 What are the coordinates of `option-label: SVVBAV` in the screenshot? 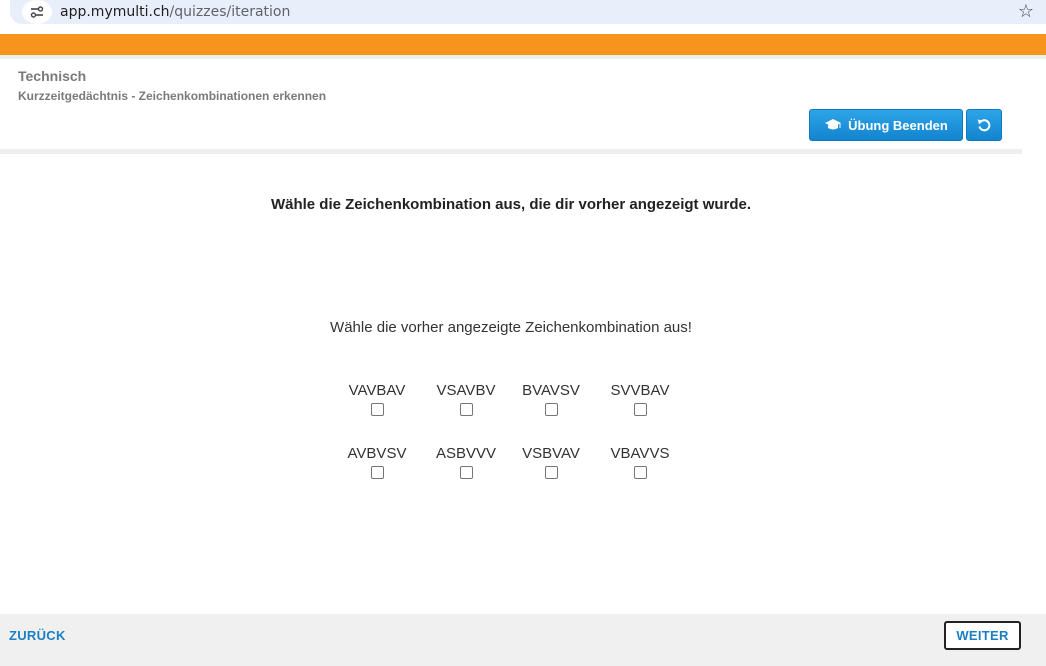 It's located at (640, 390).